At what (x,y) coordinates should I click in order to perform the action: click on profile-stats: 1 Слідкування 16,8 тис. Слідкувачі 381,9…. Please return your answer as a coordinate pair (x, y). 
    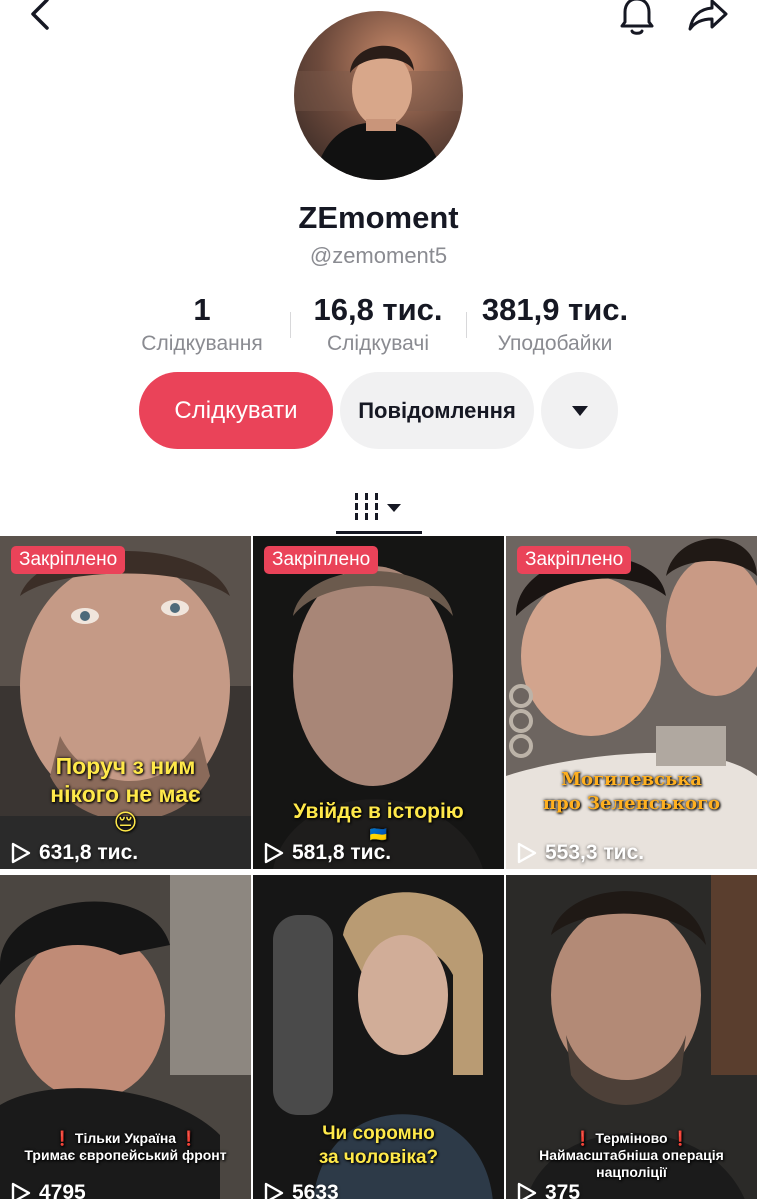
    Looking at the image, I should click on (378, 325).